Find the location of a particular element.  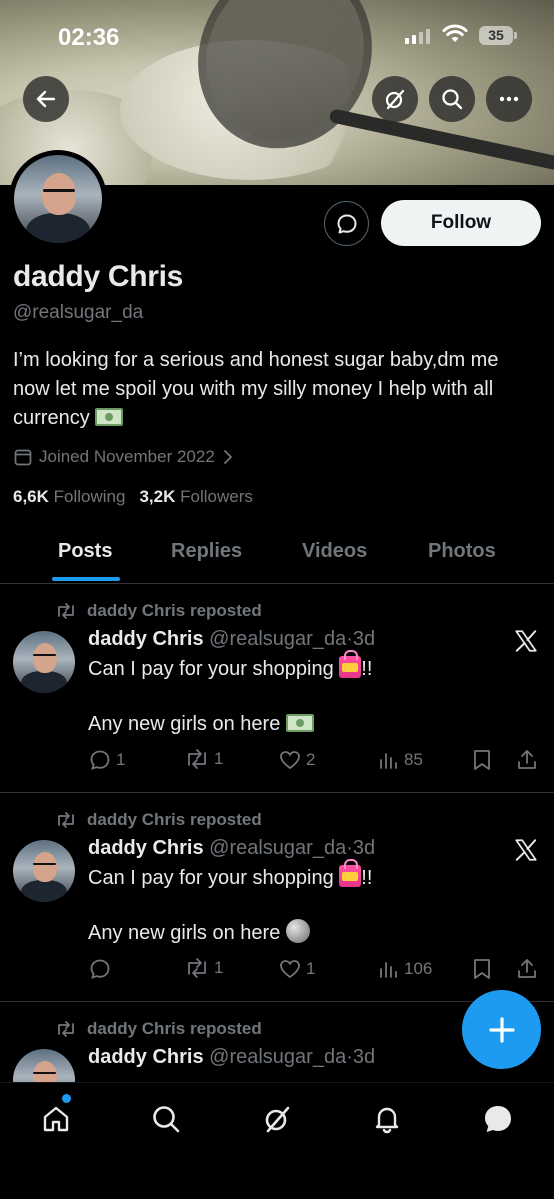

grok-button is located at coordinates (395, 99).